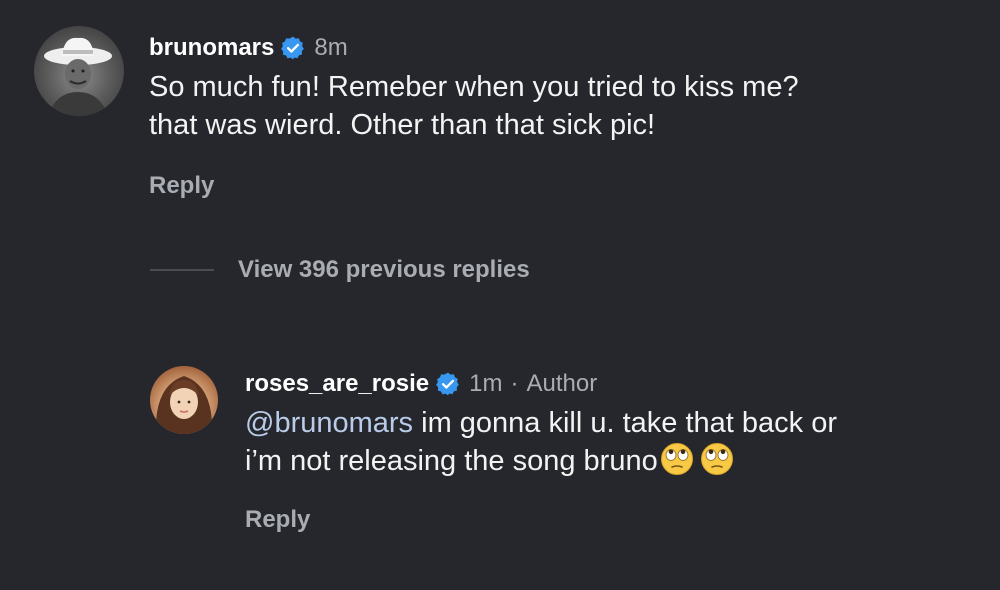 The height and width of the screenshot is (590, 1000). I want to click on view-previous-replies: View 396 previous replies, so click(340, 270).